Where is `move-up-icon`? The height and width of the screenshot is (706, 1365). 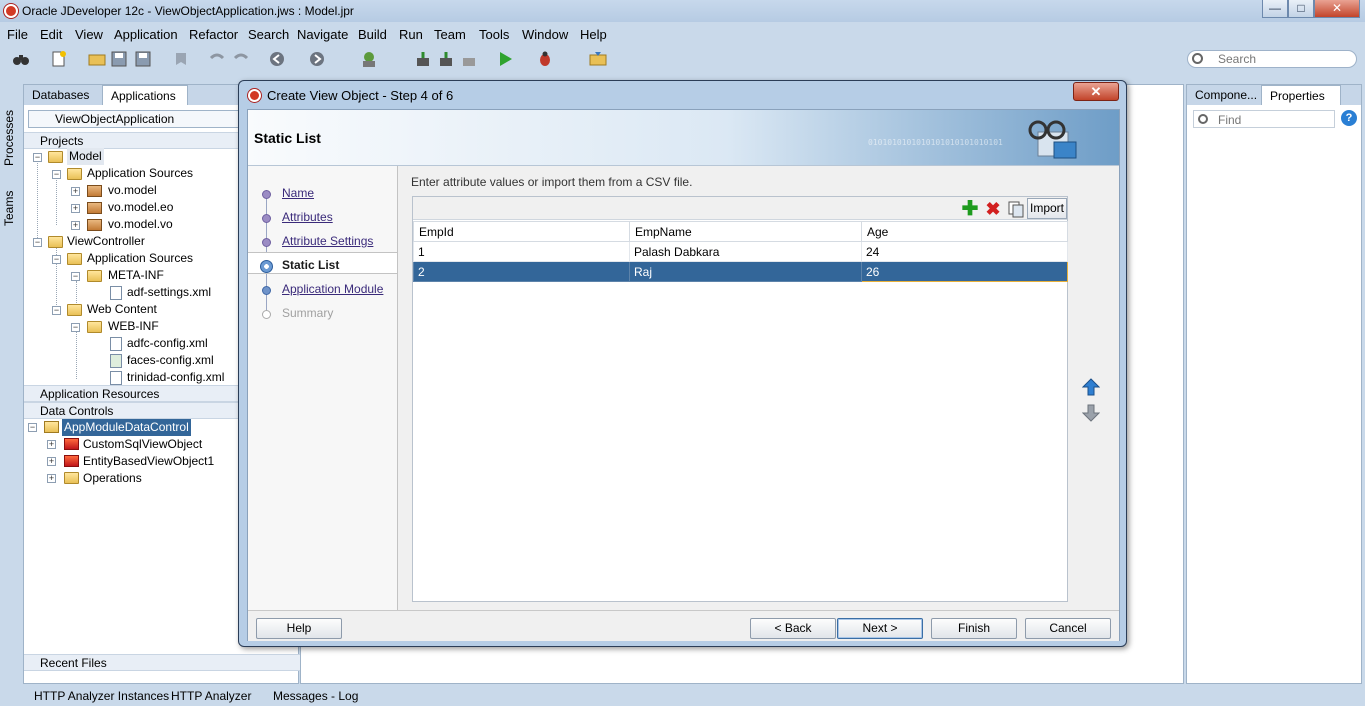 move-up-icon is located at coordinates (1091, 387).